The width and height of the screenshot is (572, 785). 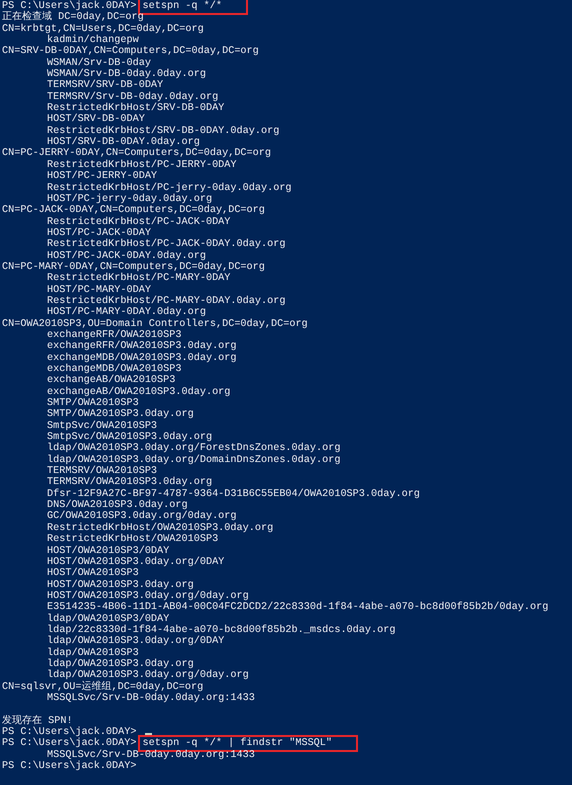 I want to click on spn-entry: WSMAN/Srv-DB-0day.0day.org, so click(x=126, y=74).